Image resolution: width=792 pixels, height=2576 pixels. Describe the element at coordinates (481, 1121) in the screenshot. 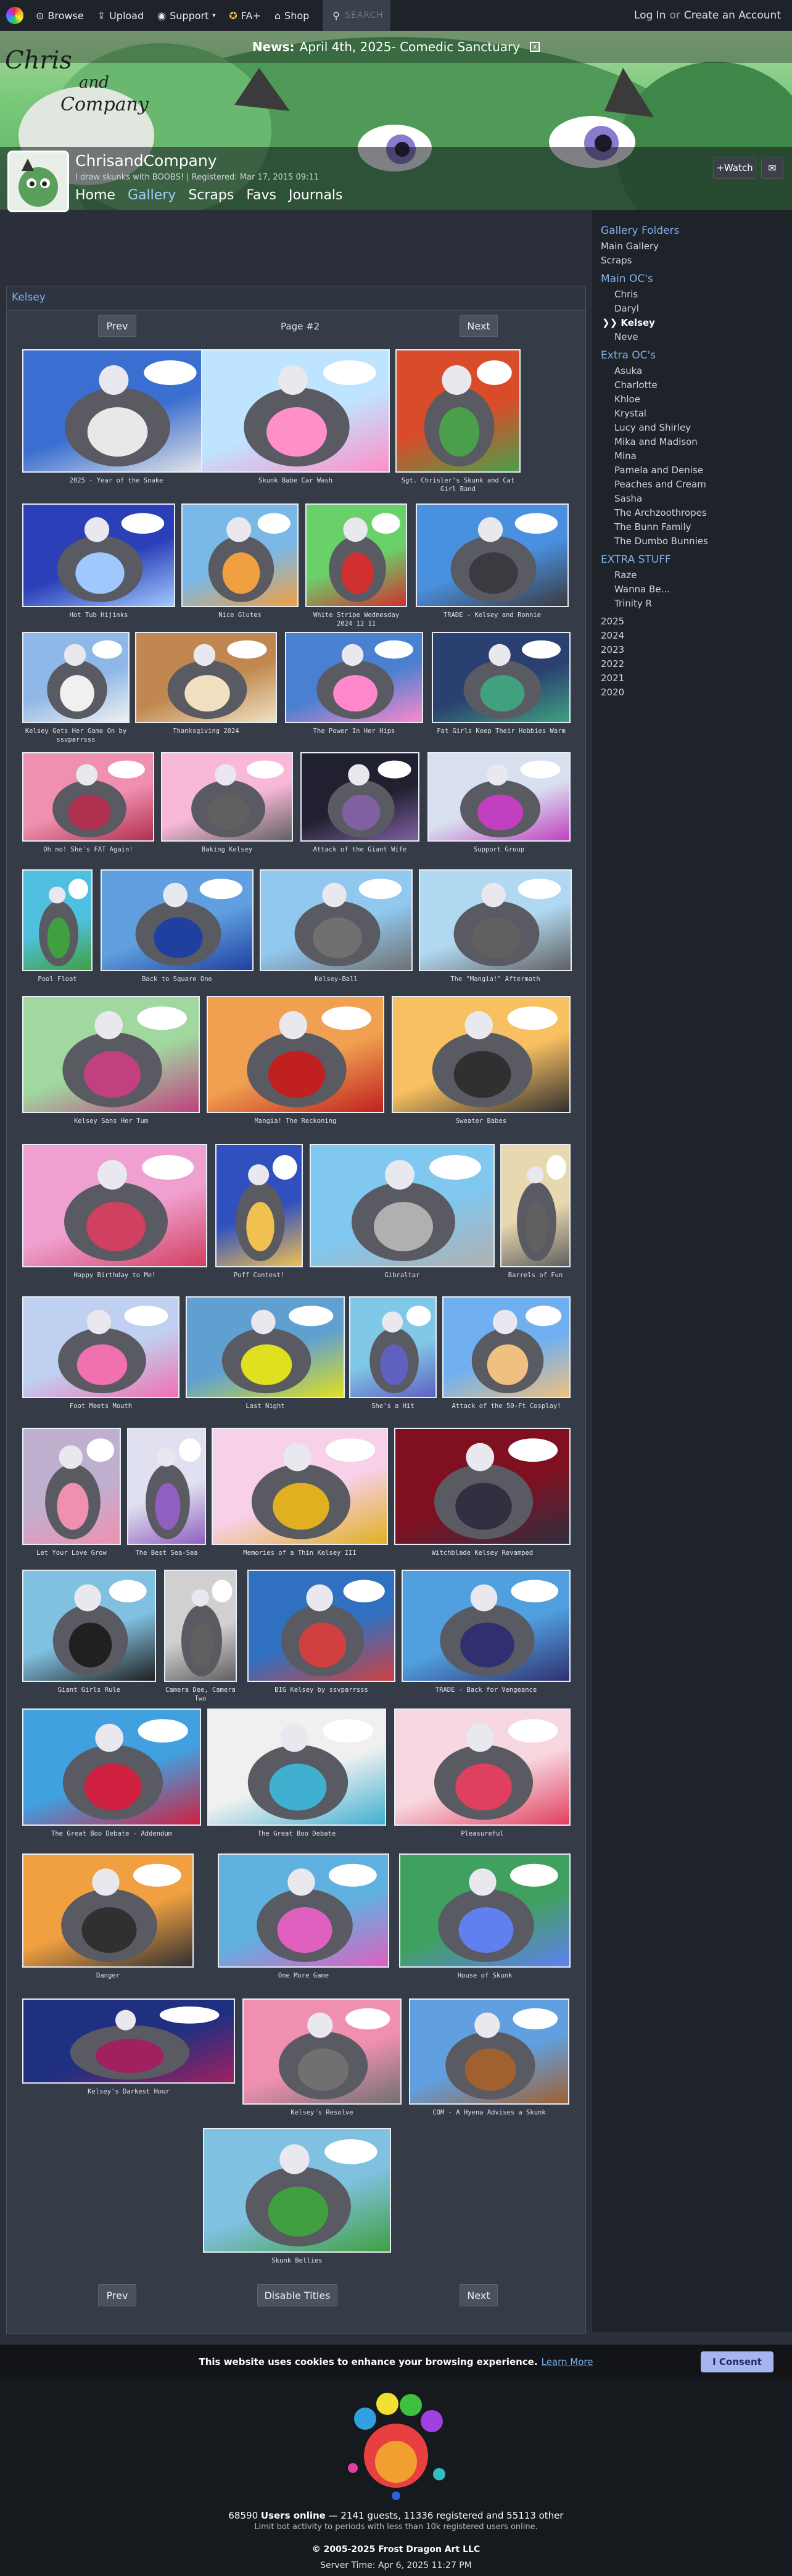

I see `thumbnail-title: Sweater Babes` at that location.